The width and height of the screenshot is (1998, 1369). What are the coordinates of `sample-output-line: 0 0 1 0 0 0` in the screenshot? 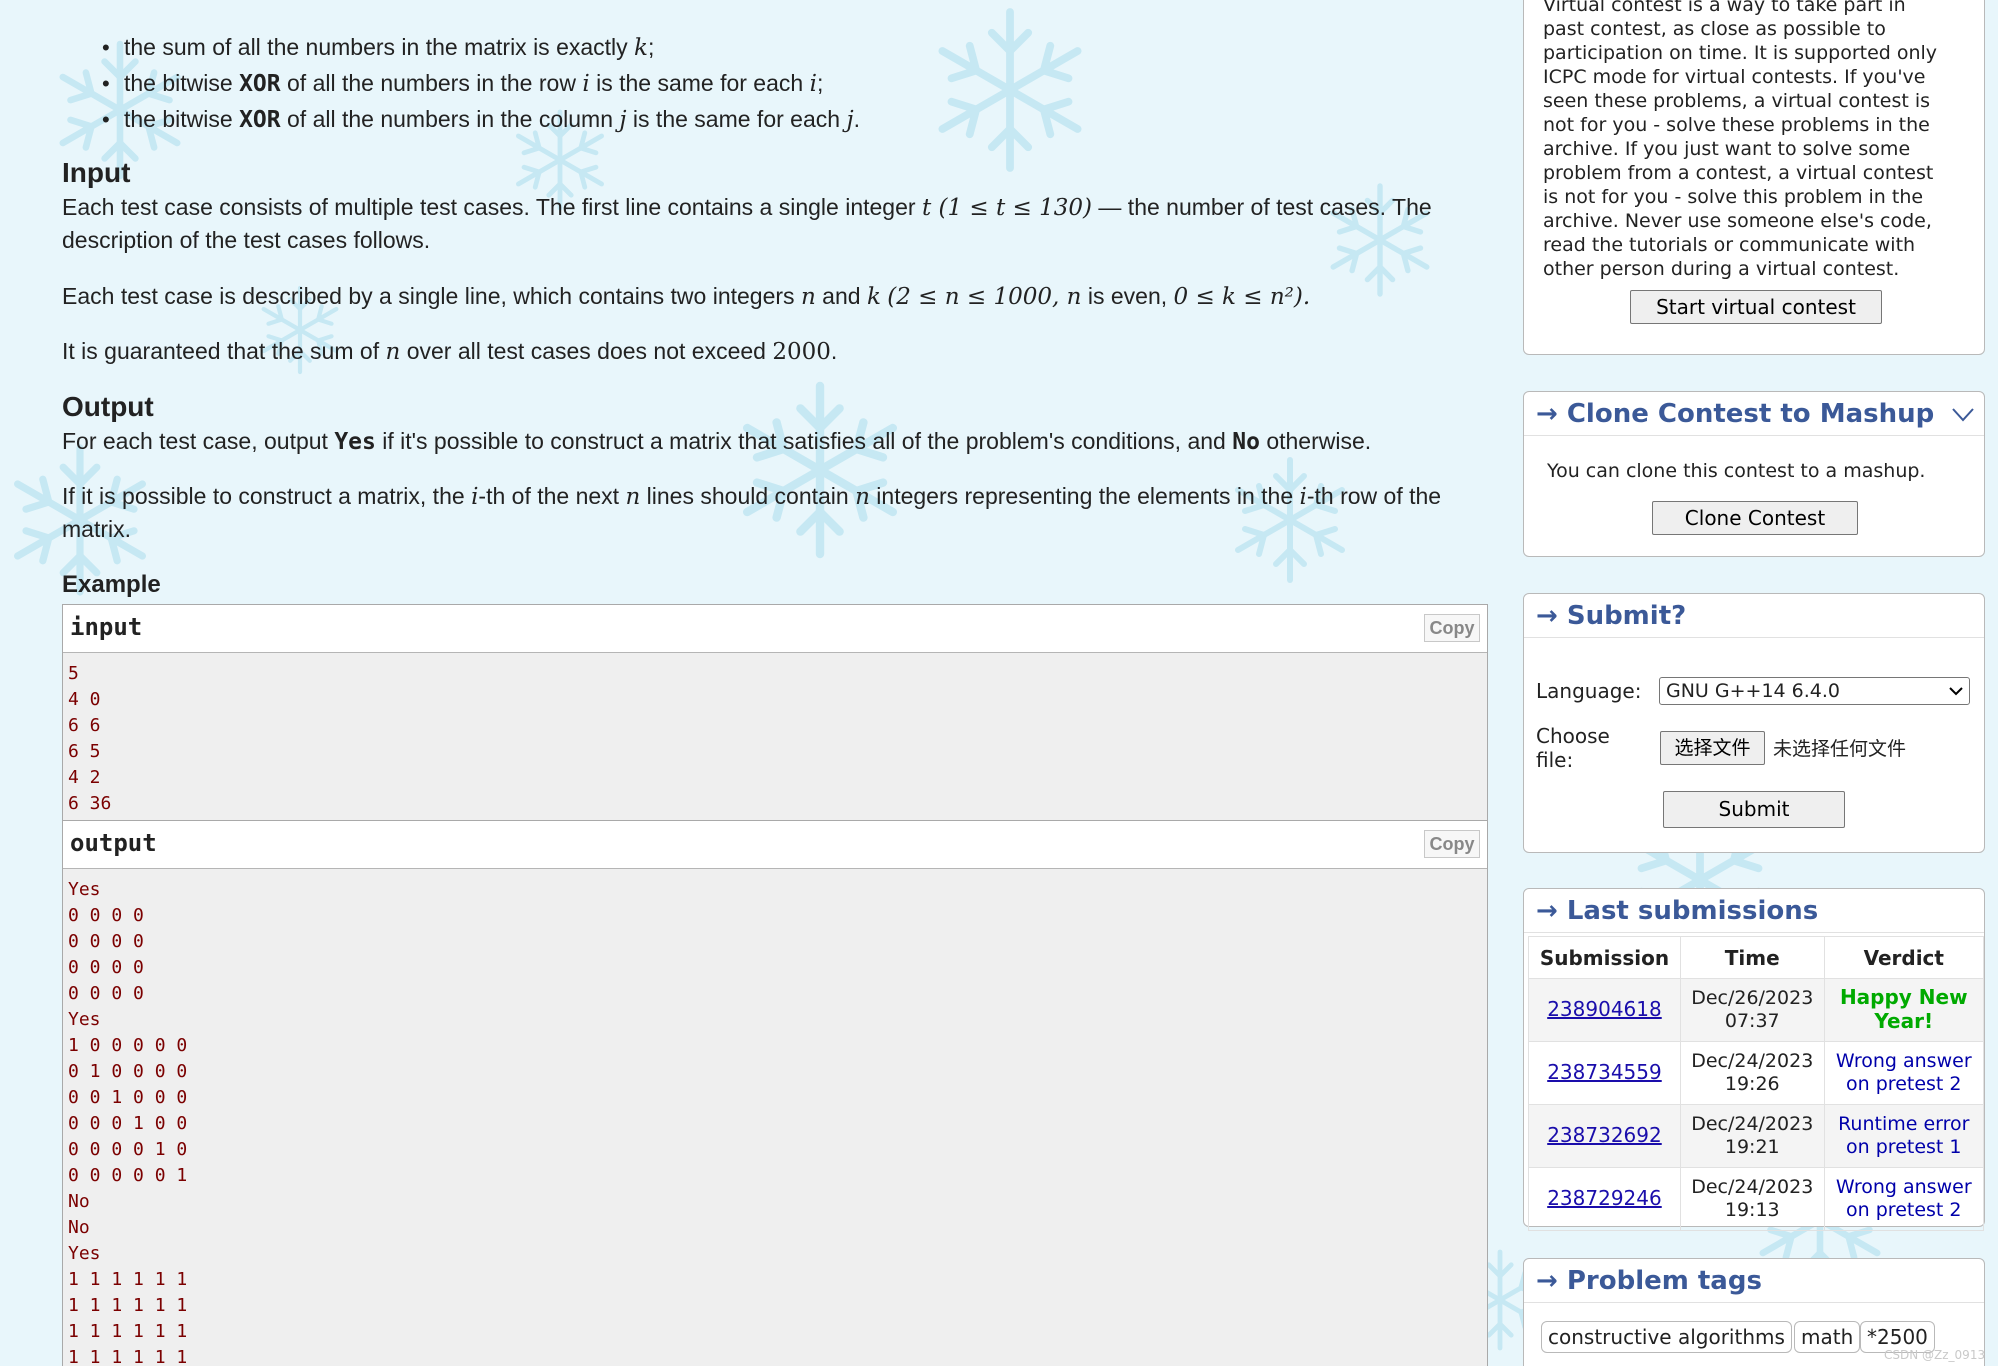 It's located at (128, 1097).